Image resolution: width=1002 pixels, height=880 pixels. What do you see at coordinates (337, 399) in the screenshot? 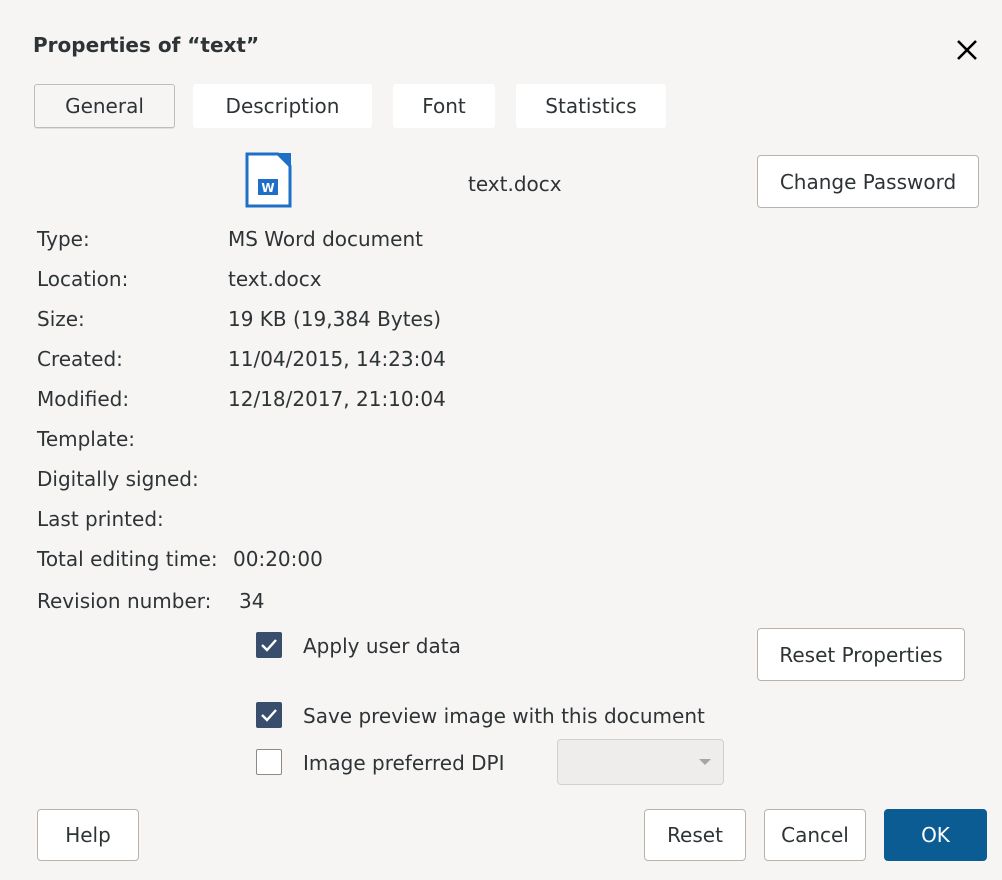
I see `modified-value: 12/18/2017, 21:10:04` at bounding box center [337, 399].